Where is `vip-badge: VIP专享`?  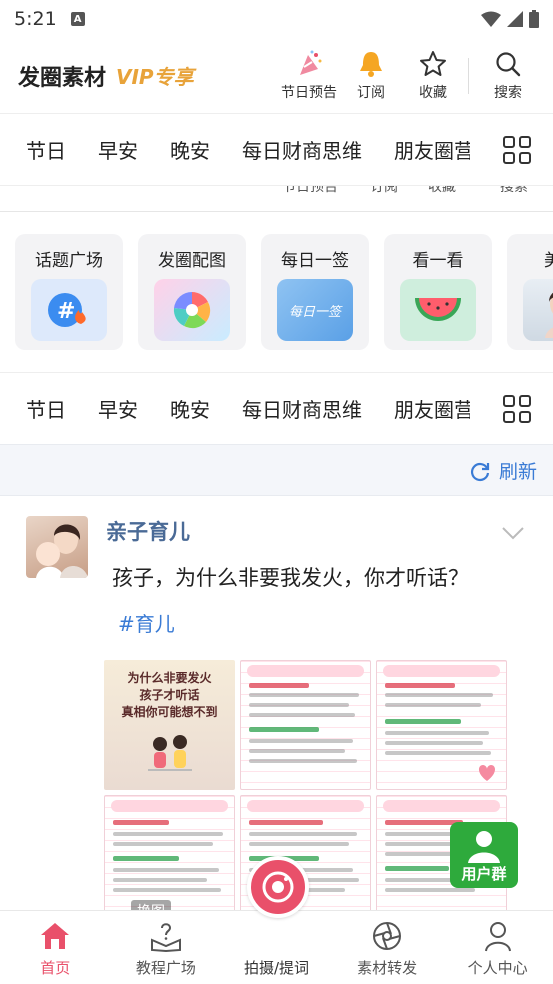
vip-badge: VIP专享 is located at coordinates (155, 75).